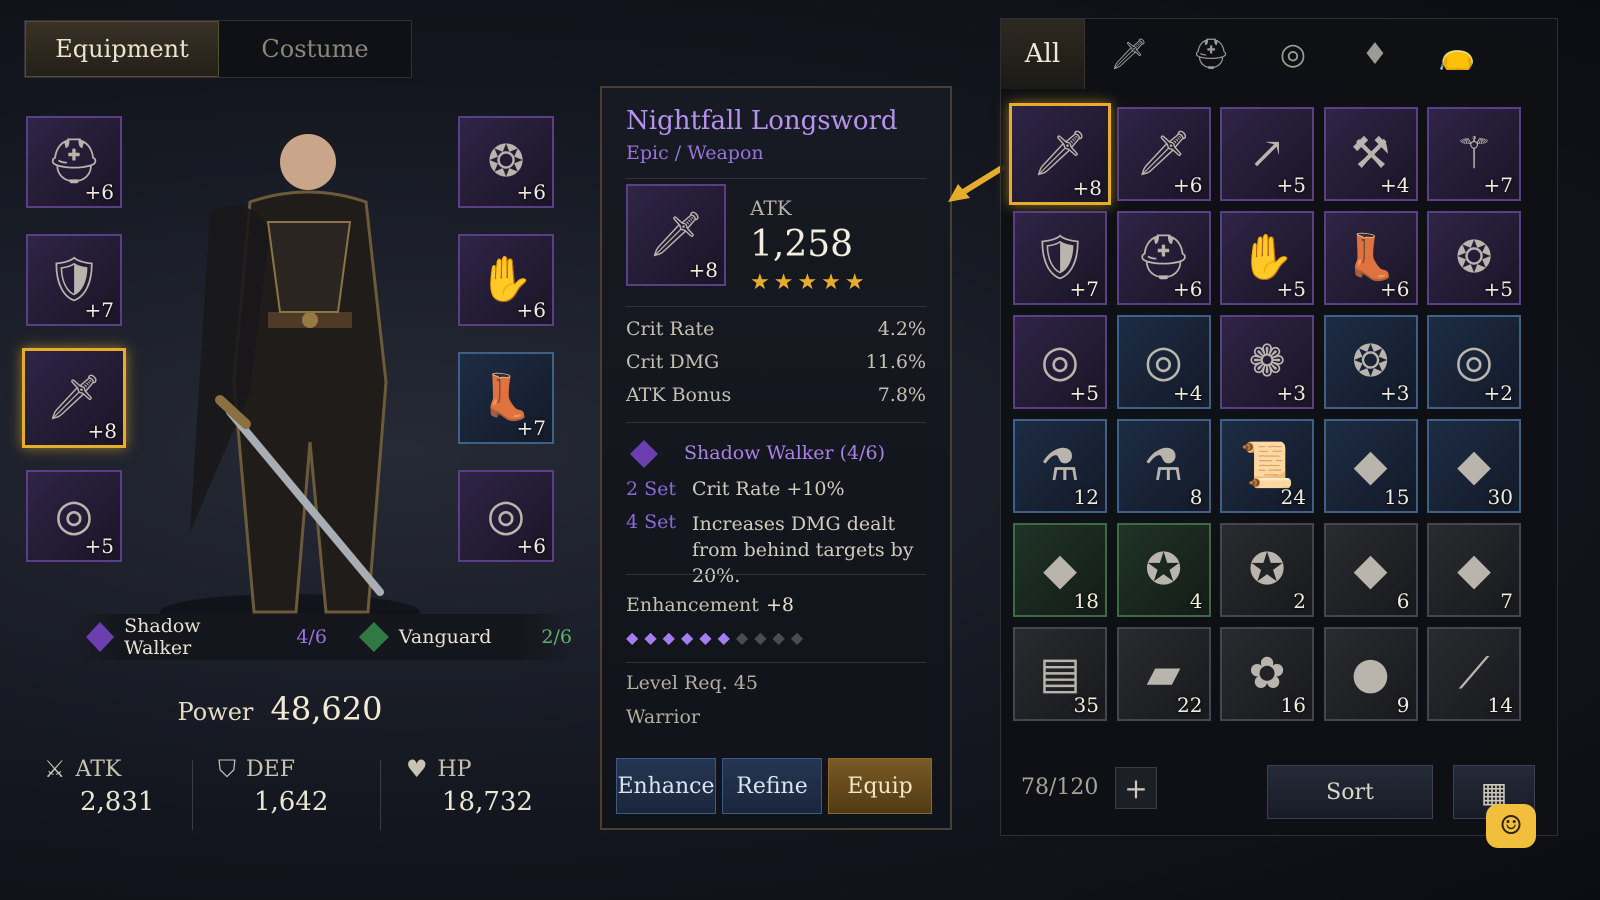 This screenshot has height=900, width=1600. Describe the element at coordinates (417, 769) in the screenshot. I see `heart-stat-icon: ♥` at that location.